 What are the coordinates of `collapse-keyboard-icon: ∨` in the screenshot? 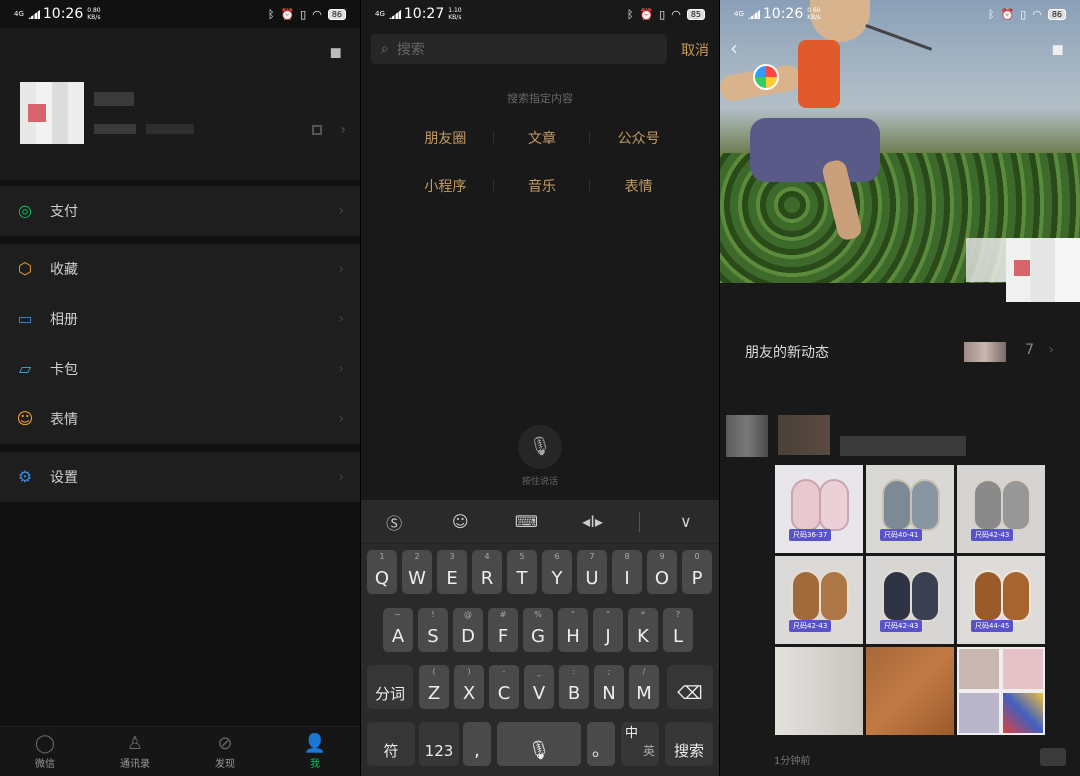 It's located at (686, 521).